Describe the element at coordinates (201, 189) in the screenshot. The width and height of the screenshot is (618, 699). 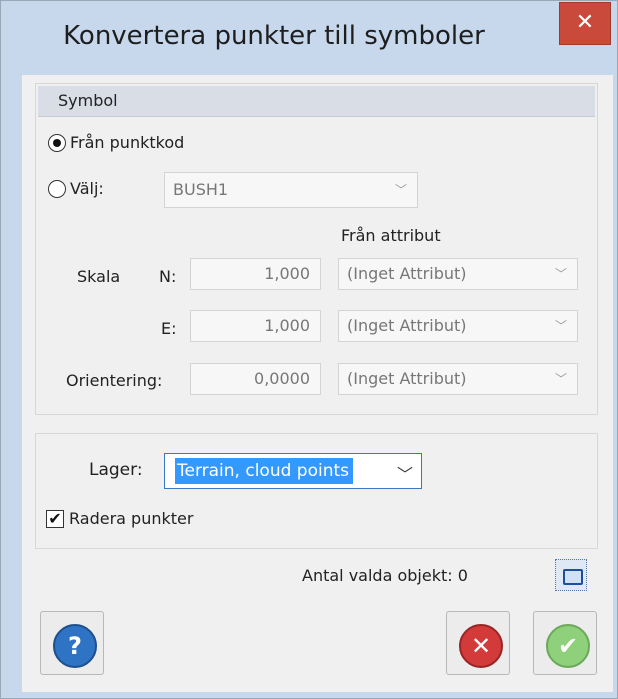
I see `symbol-select-value: BUSH1` at that location.